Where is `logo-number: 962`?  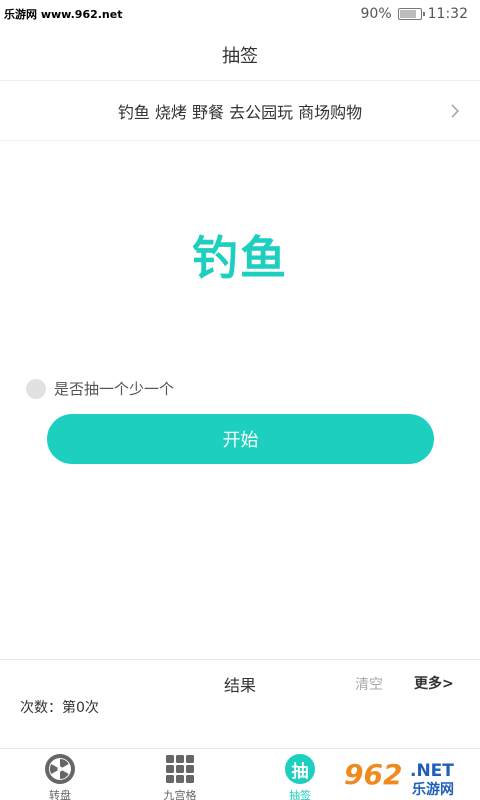 logo-number: 962 is located at coordinates (373, 774).